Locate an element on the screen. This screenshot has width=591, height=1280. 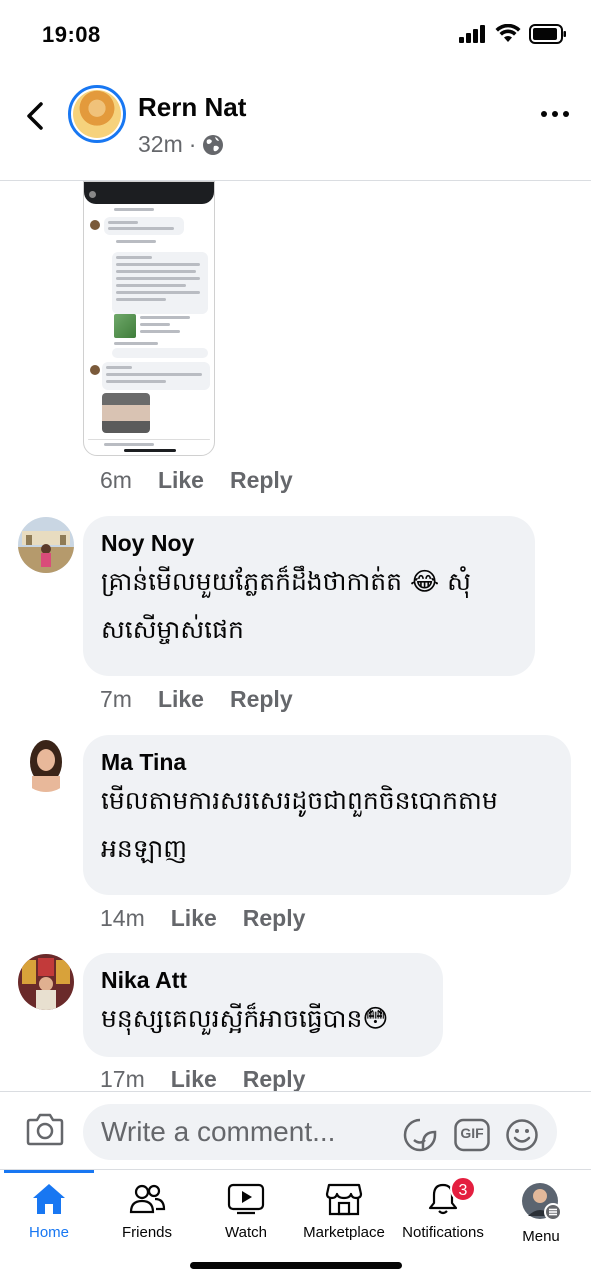
comment-time: 14m is located at coordinates (122, 918).